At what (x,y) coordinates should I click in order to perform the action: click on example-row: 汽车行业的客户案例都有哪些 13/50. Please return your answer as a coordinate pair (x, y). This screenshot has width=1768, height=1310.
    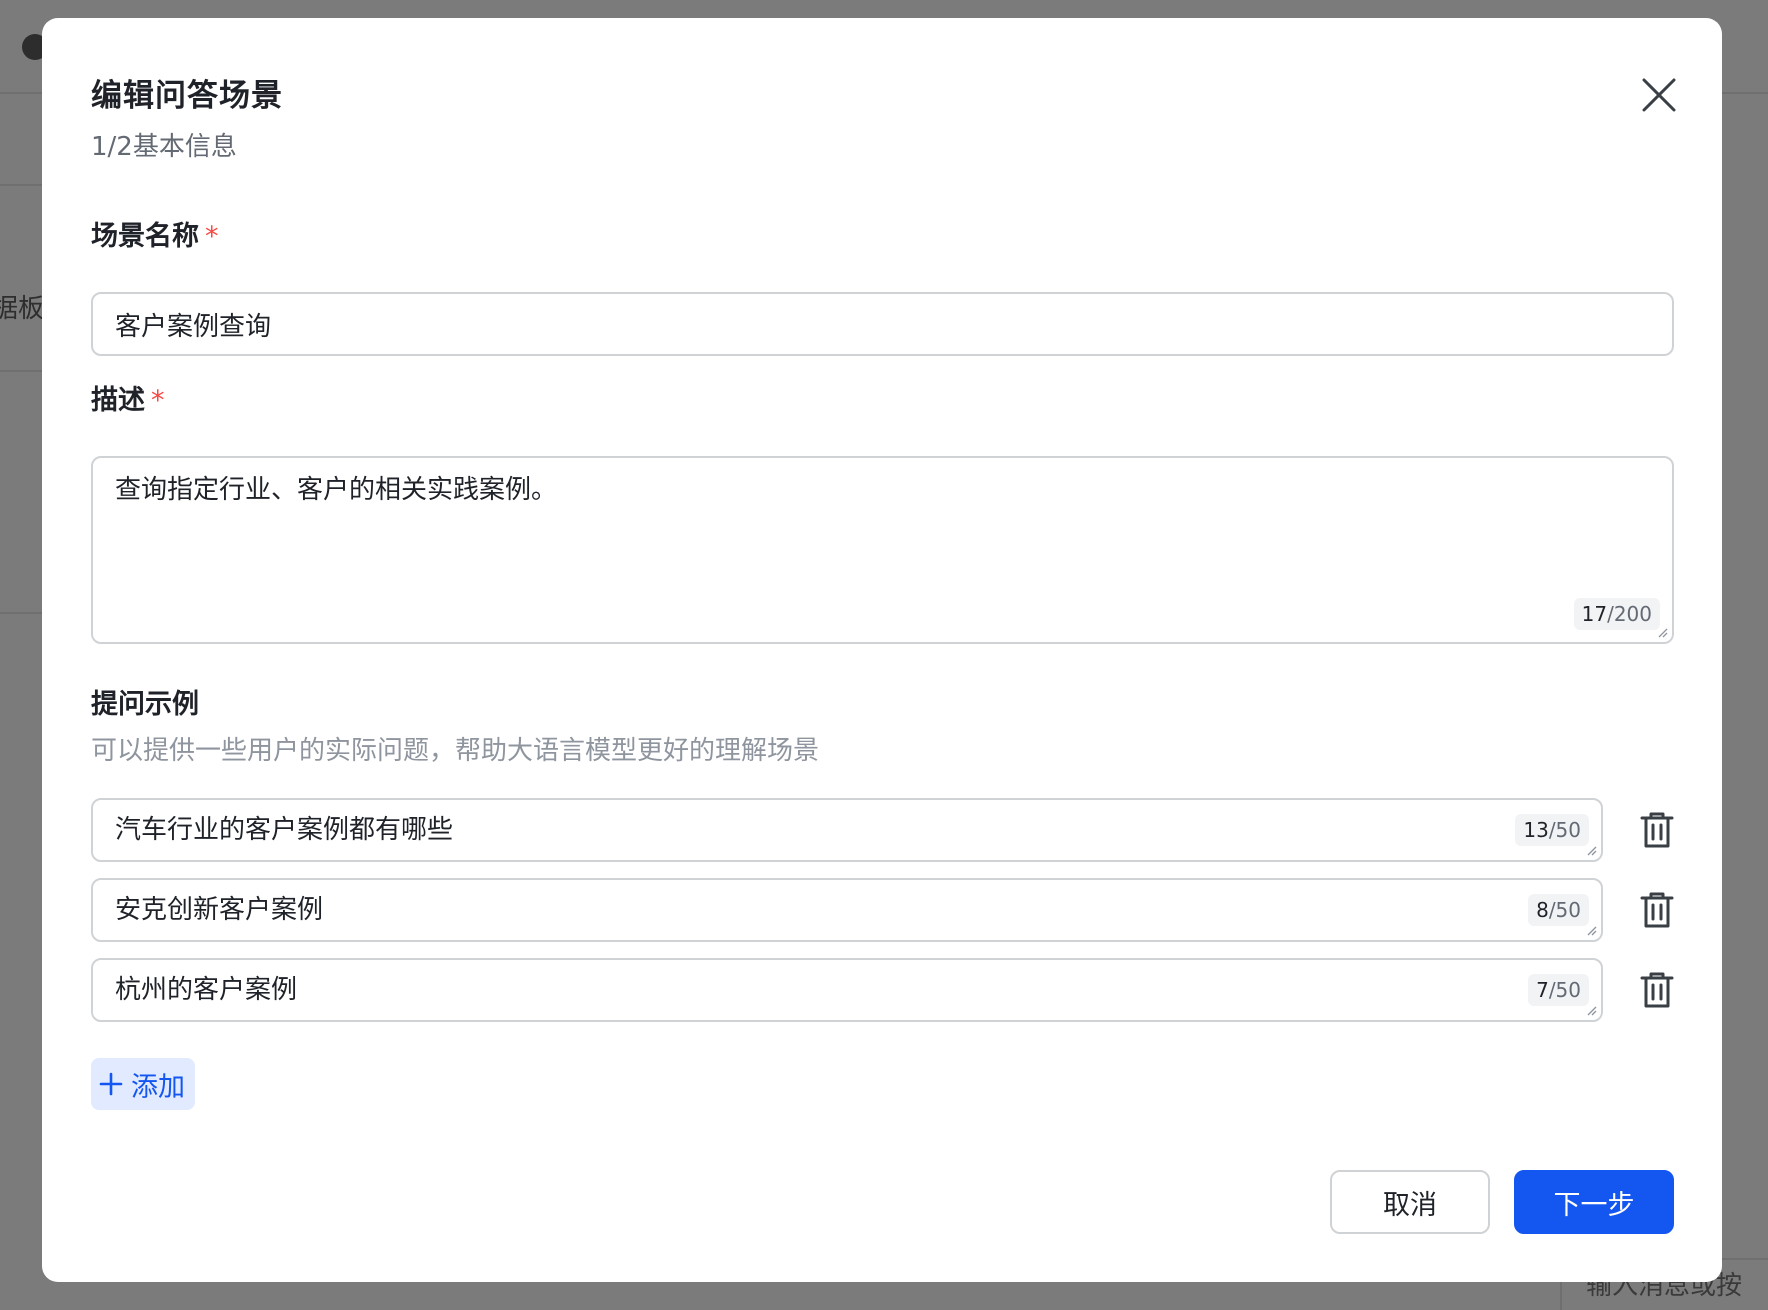
    Looking at the image, I should click on (882, 830).